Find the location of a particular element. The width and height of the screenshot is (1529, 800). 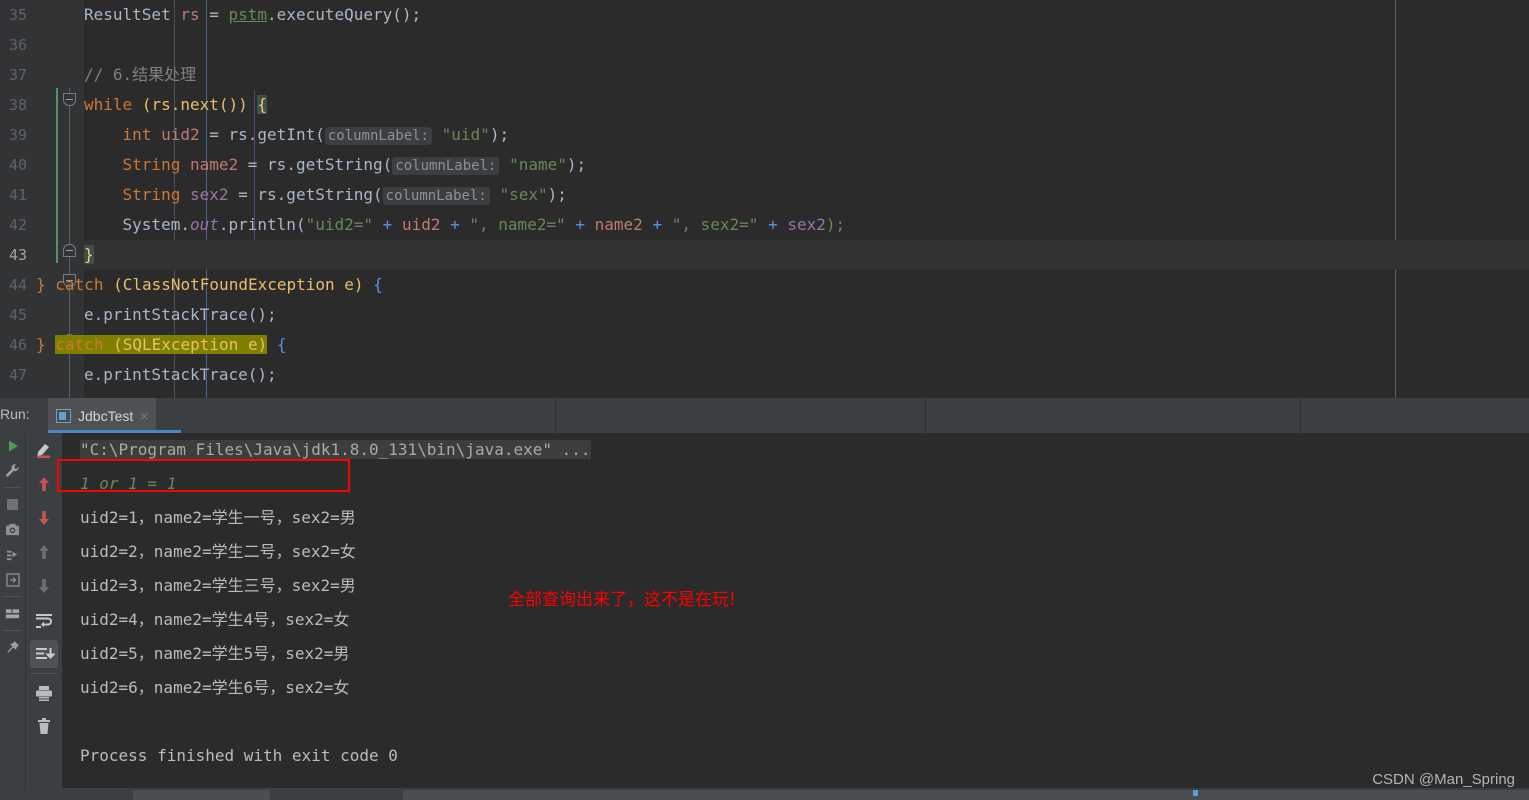

printer-icon is located at coordinates (44, 693).